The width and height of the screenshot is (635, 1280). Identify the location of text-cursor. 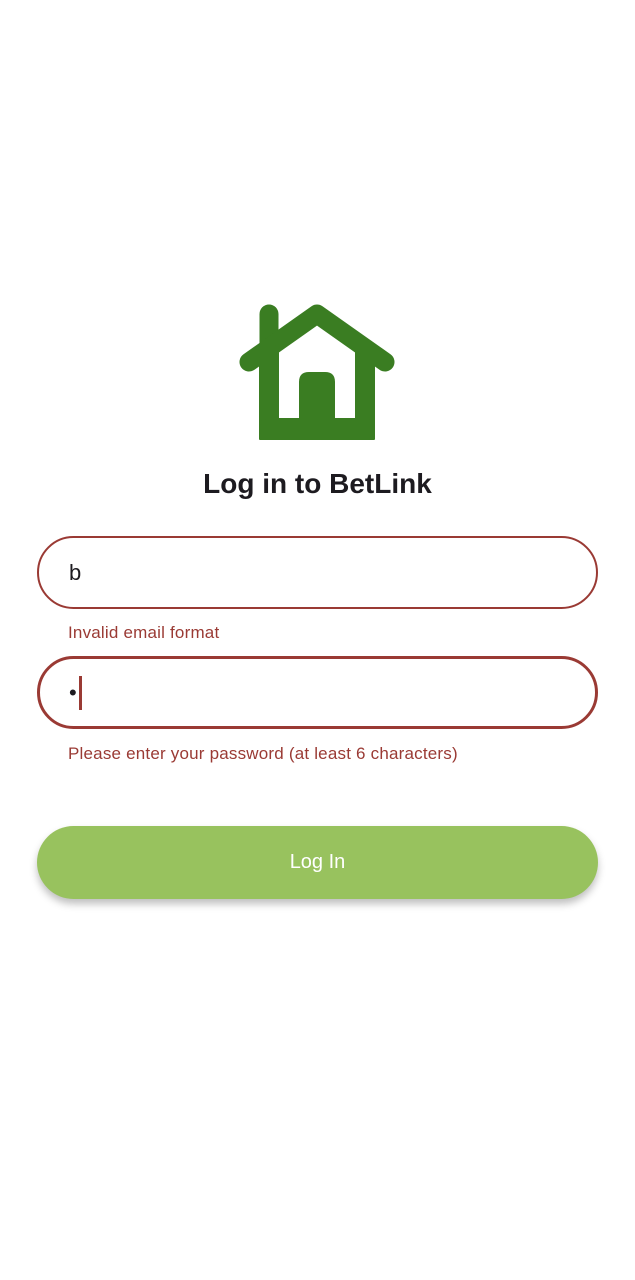
(80, 692).